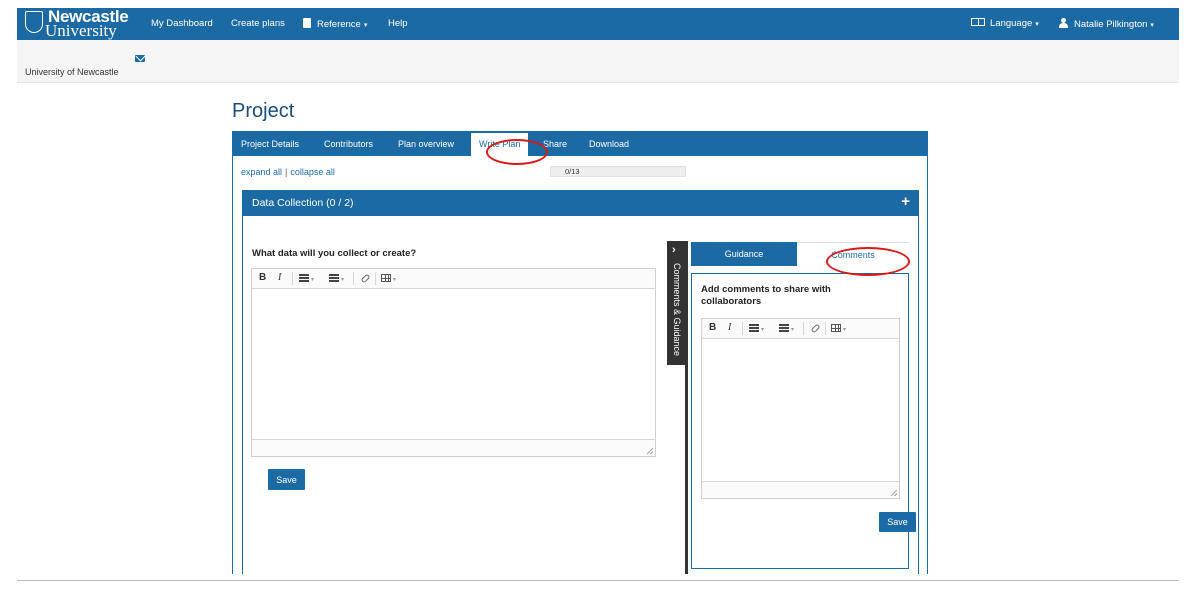 This screenshot has width=1196, height=590. I want to click on expand-collapse-links: expand all | collapse all, so click(288, 172).